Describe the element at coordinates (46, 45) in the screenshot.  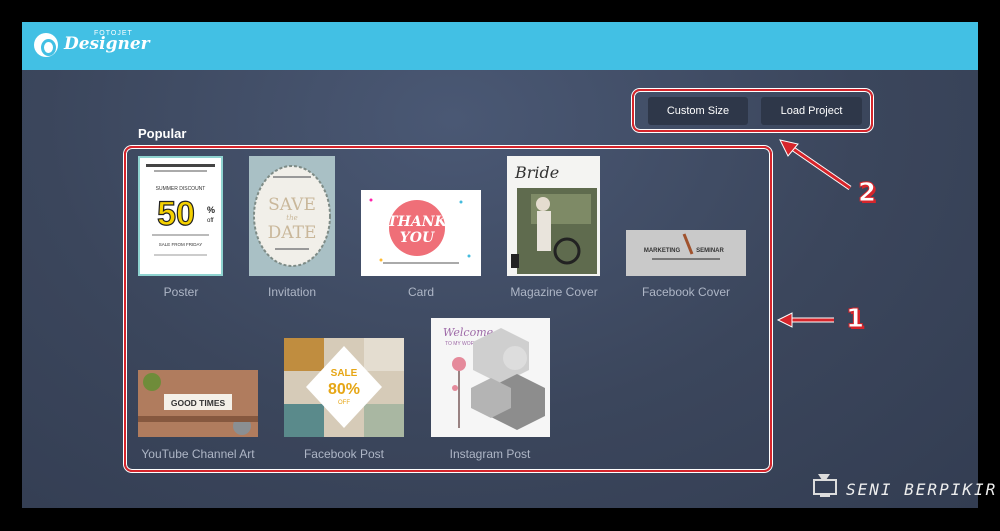
I see `fotojet-logo-icon` at that location.